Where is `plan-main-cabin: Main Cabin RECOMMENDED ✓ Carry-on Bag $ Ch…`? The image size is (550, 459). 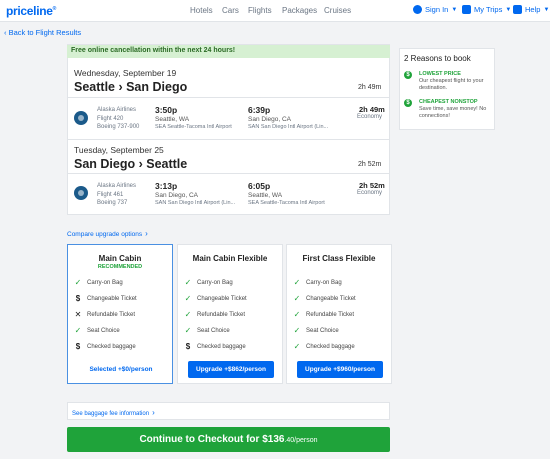
plan-main-cabin: Main Cabin RECOMMENDED ✓ Carry-on Bag $ Ch… is located at coordinates (120, 314).